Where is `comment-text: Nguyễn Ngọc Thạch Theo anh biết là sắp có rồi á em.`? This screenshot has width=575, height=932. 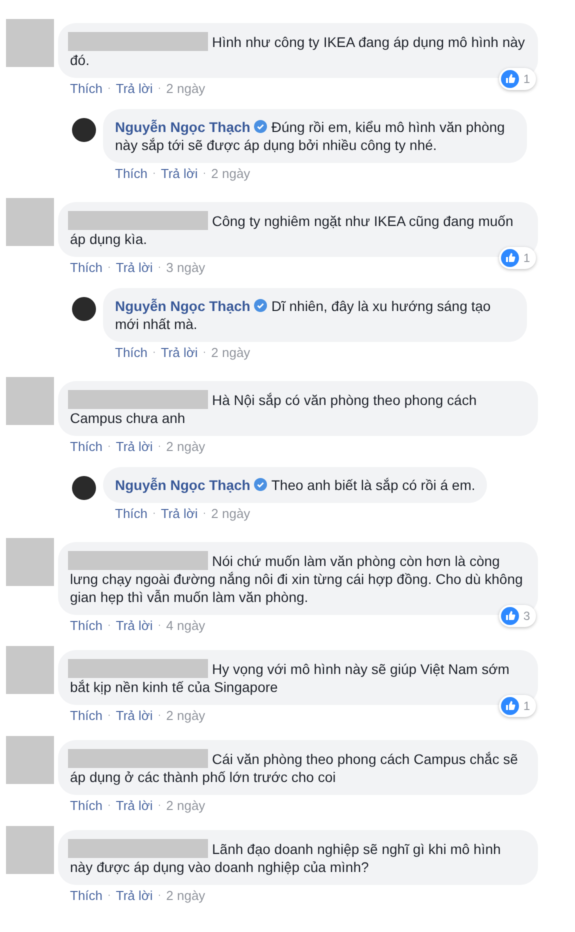
comment-text: Nguyễn Ngọc Thạch Theo anh biết là sắp có rồi á em. is located at coordinates (295, 485).